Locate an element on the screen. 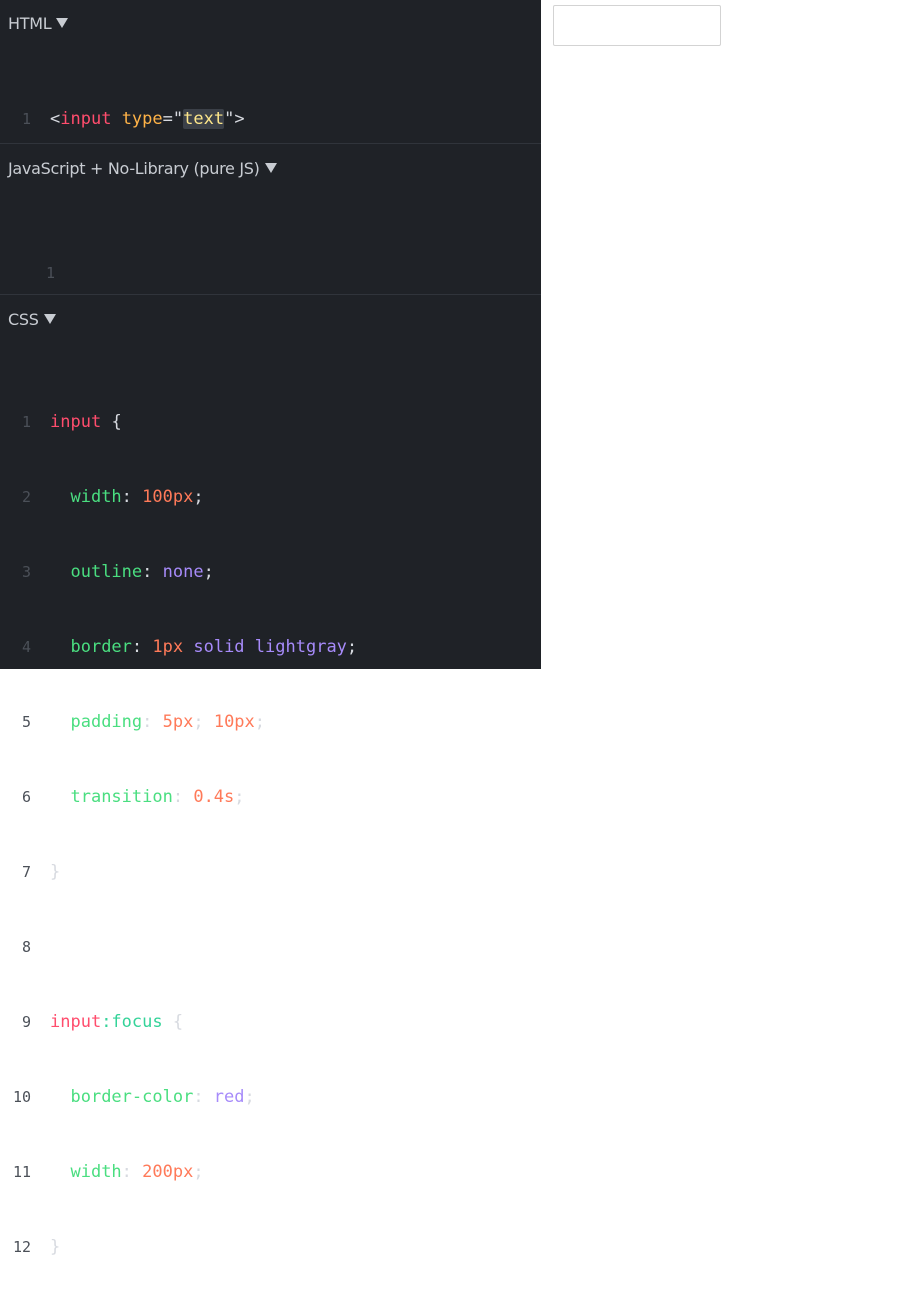  js-panel: JavaScript + No-Library (pure JS) 1 is located at coordinates (270, 220).